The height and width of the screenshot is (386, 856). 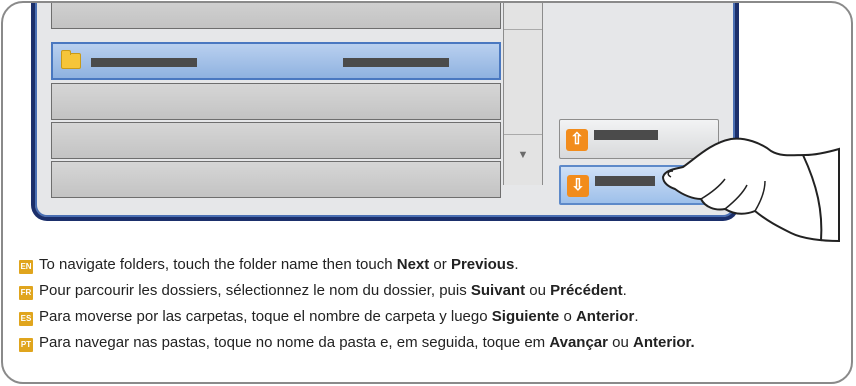 I want to click on language-badge: EN, so click(x=26, y=267).